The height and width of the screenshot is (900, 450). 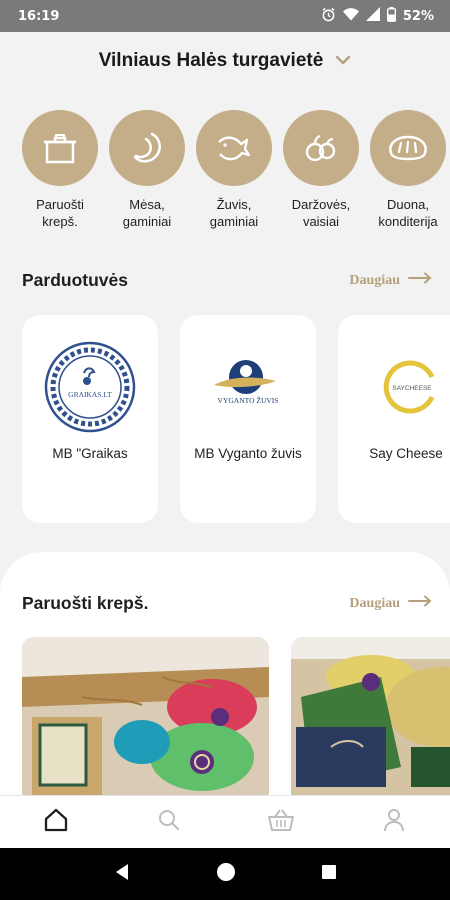 I want to click on home-icon, so click(x=56, y=822).